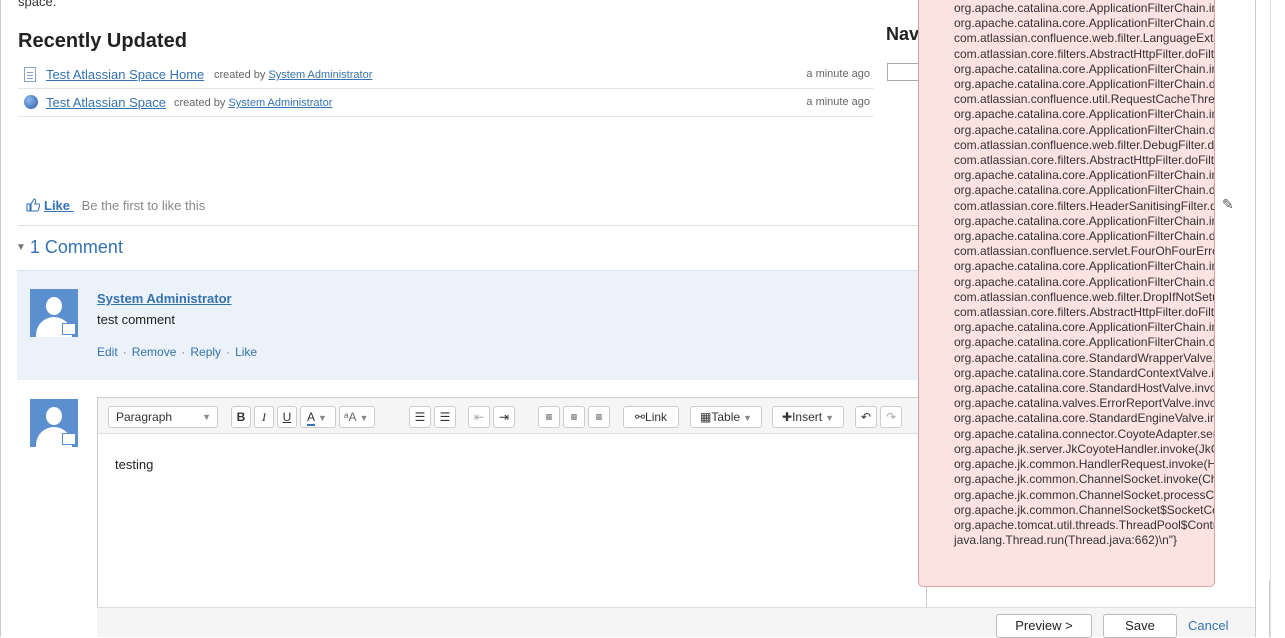  Describe the element at coordinates (808, 417) in the screenshot. I see `insert-button: ✚Insert ▼` at that location.